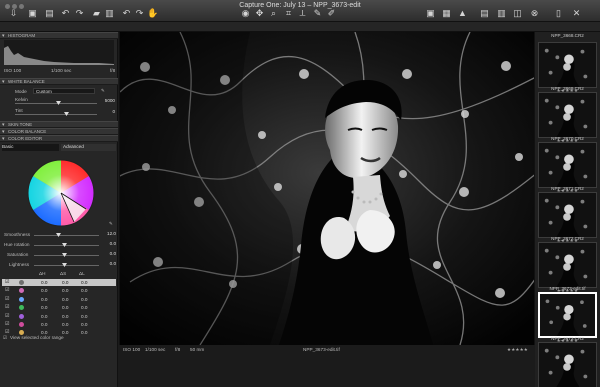 This screenshot has height=387, width=600. What do you see at coordinates (79, 13) in the screenshot?
I see `rotate-right-icon: ↷` at bounding box center [79, 13].